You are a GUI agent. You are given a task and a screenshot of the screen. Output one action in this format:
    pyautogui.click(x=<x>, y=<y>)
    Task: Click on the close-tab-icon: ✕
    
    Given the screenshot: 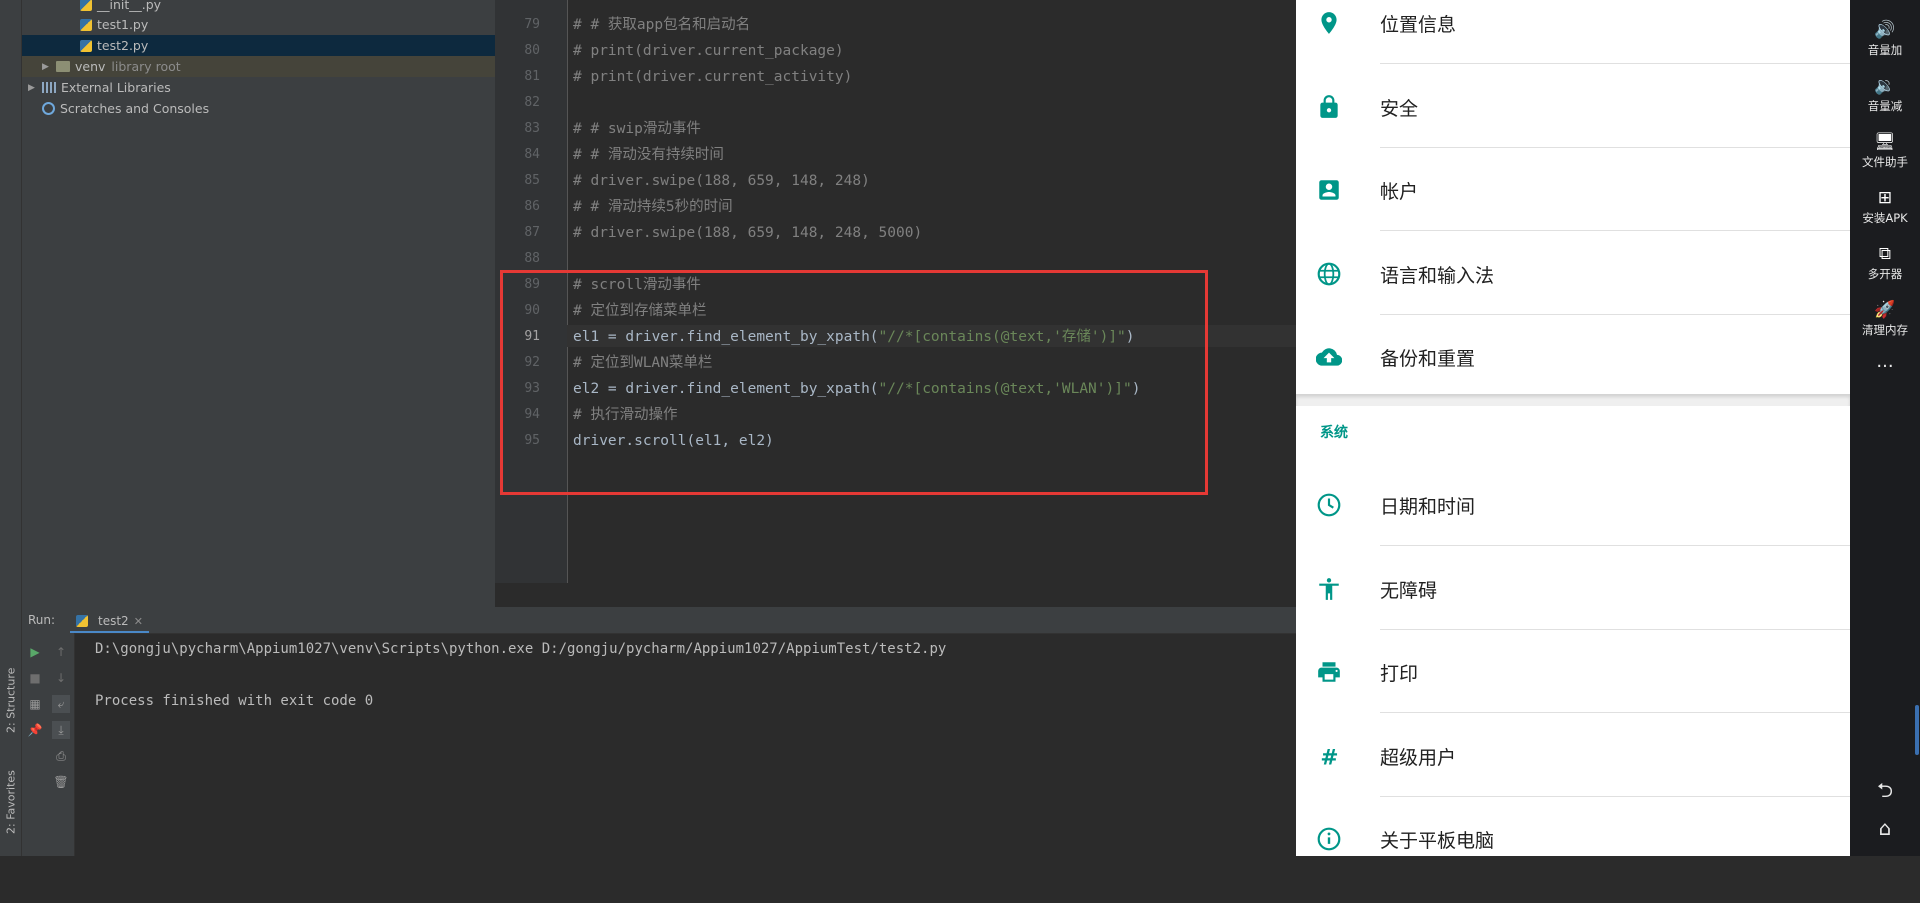 What is the action you would take?
    pyautogui.click(x=138, y=621)
    